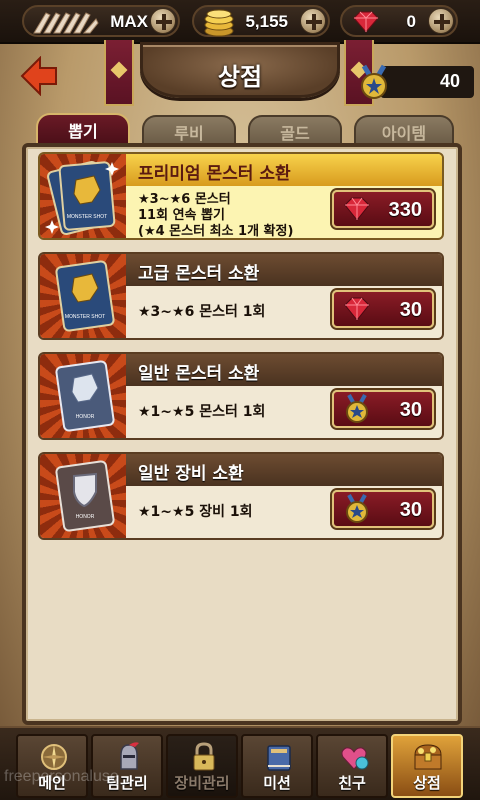 Image resolution: width=480 pixels, height=800 pixels. I want to click on add-stamina-button, so click(163, 21).